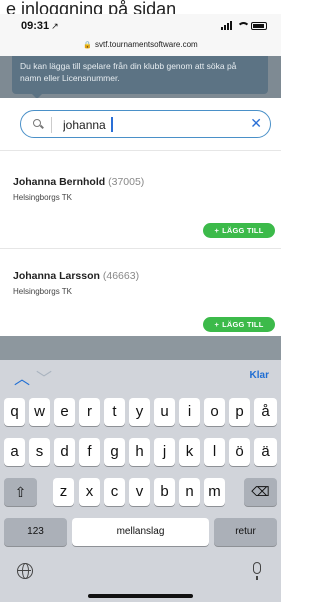 The height and width of the screenshot is (602, 320). I want to click on key-l: l, so click(214, 452).